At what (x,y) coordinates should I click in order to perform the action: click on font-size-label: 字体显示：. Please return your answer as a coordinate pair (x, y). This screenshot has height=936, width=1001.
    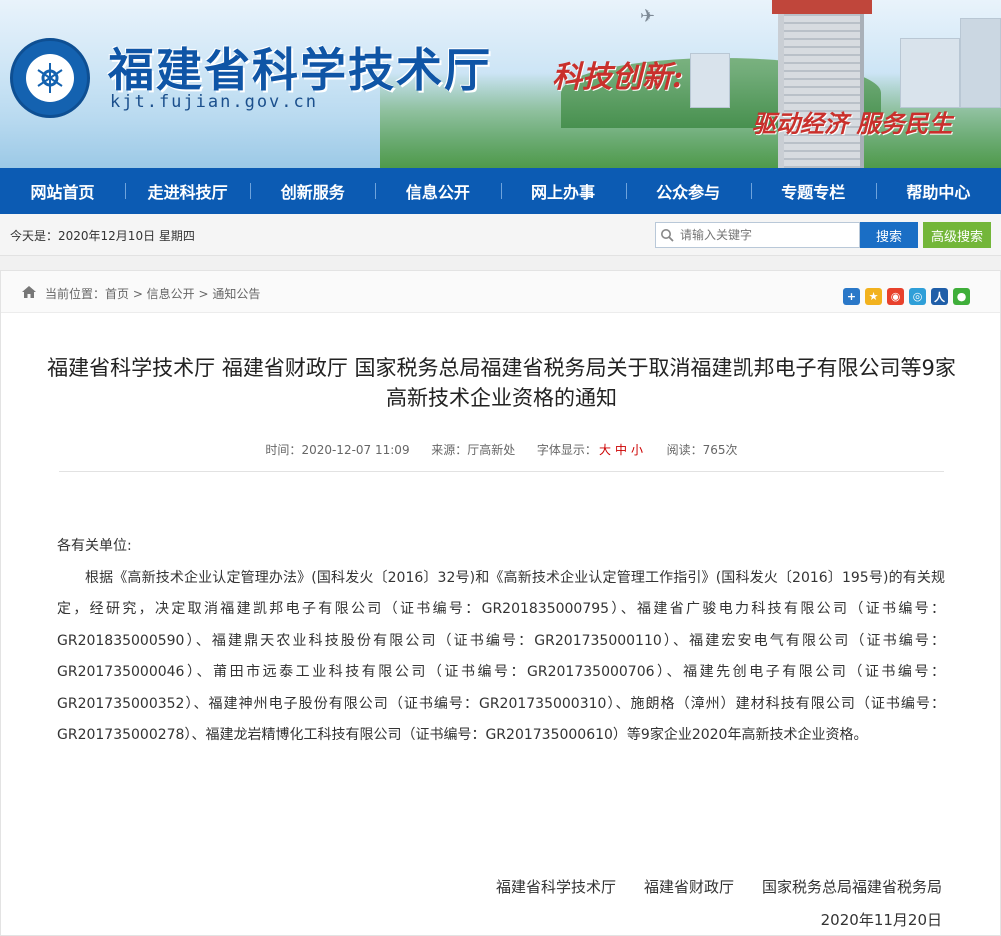
    Looking at the image, I should click on (566, 450).